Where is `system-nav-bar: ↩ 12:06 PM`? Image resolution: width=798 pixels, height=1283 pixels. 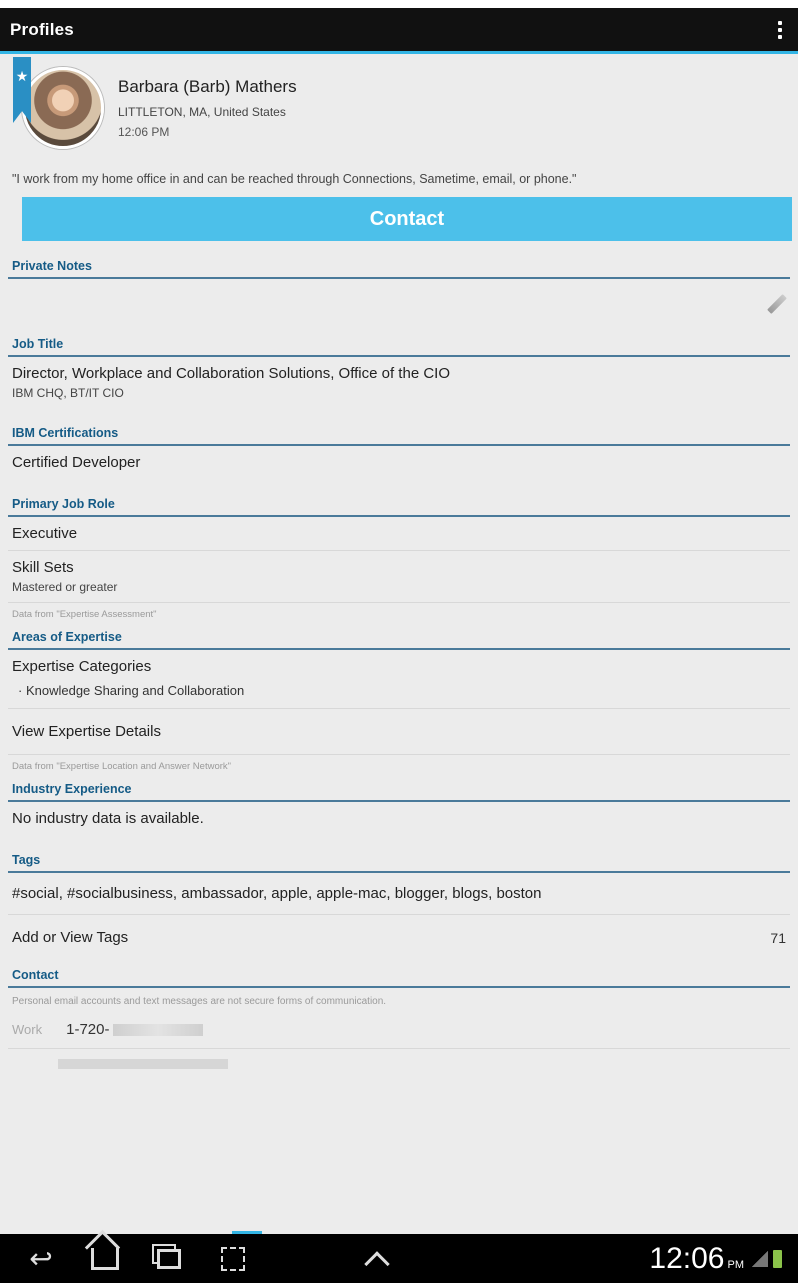 system-nav-bar: ↩ 12:06 PM is located at coordinates (399, 1258).